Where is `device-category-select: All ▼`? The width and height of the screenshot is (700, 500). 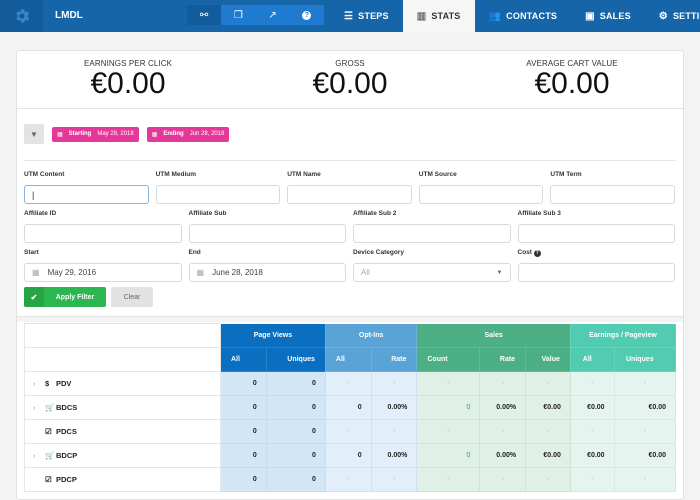 device-category-select: All ▼ is located at coordinates (432, 272).